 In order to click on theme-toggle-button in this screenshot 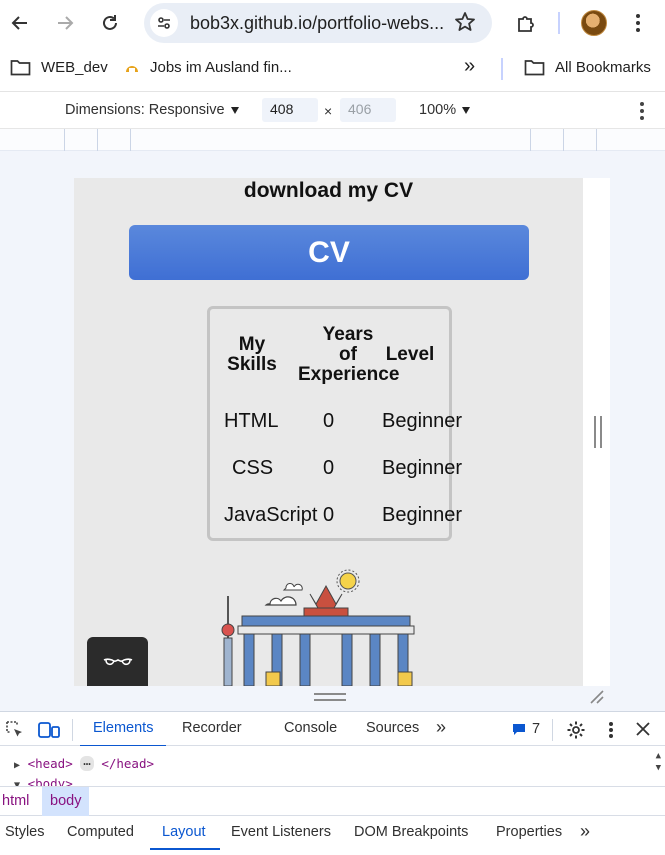, I will do `click(117, 661)`.